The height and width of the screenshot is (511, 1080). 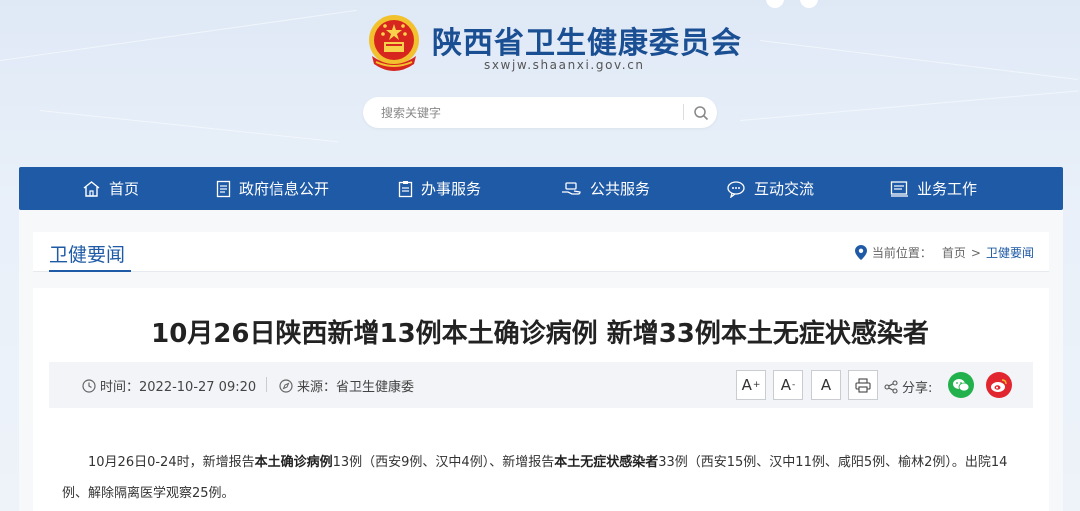 I want to click on breadcrumb-home: 首页, so click(x=954, y=252).